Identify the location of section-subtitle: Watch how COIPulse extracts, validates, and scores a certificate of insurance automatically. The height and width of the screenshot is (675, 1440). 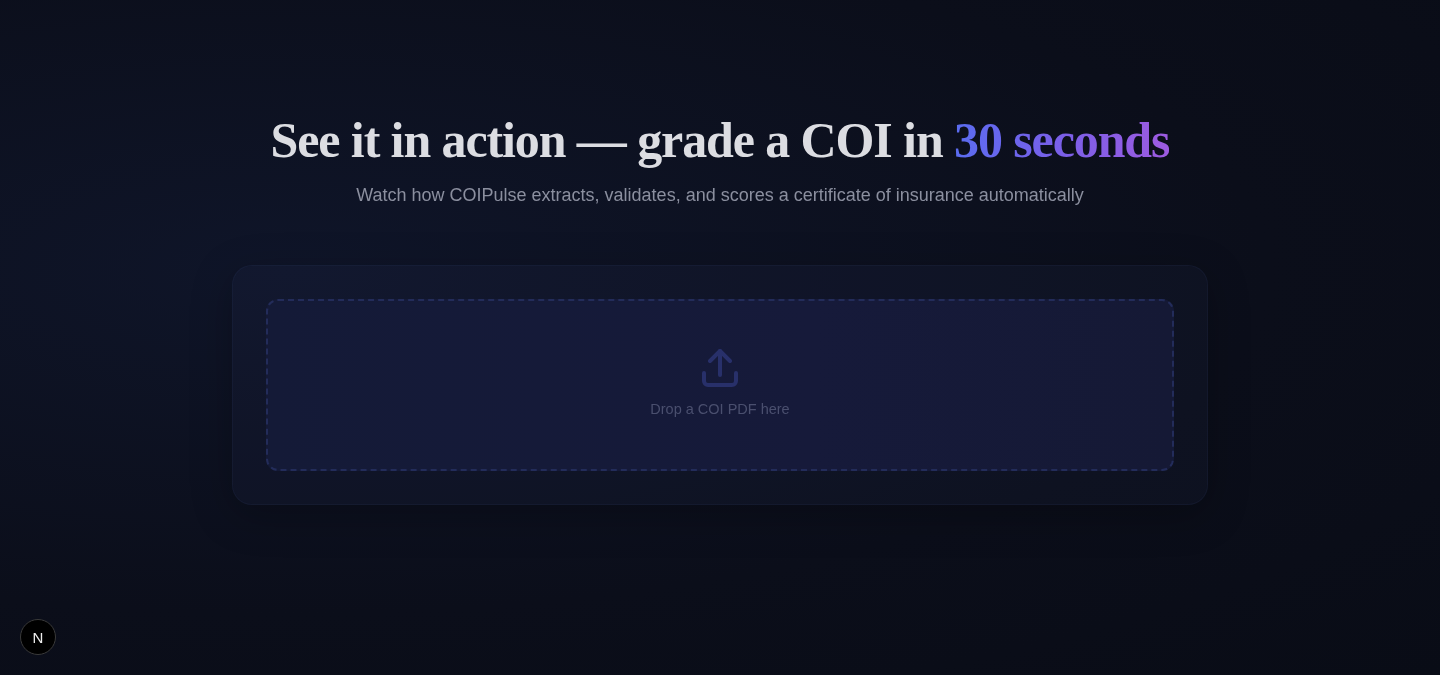
(720, 195).